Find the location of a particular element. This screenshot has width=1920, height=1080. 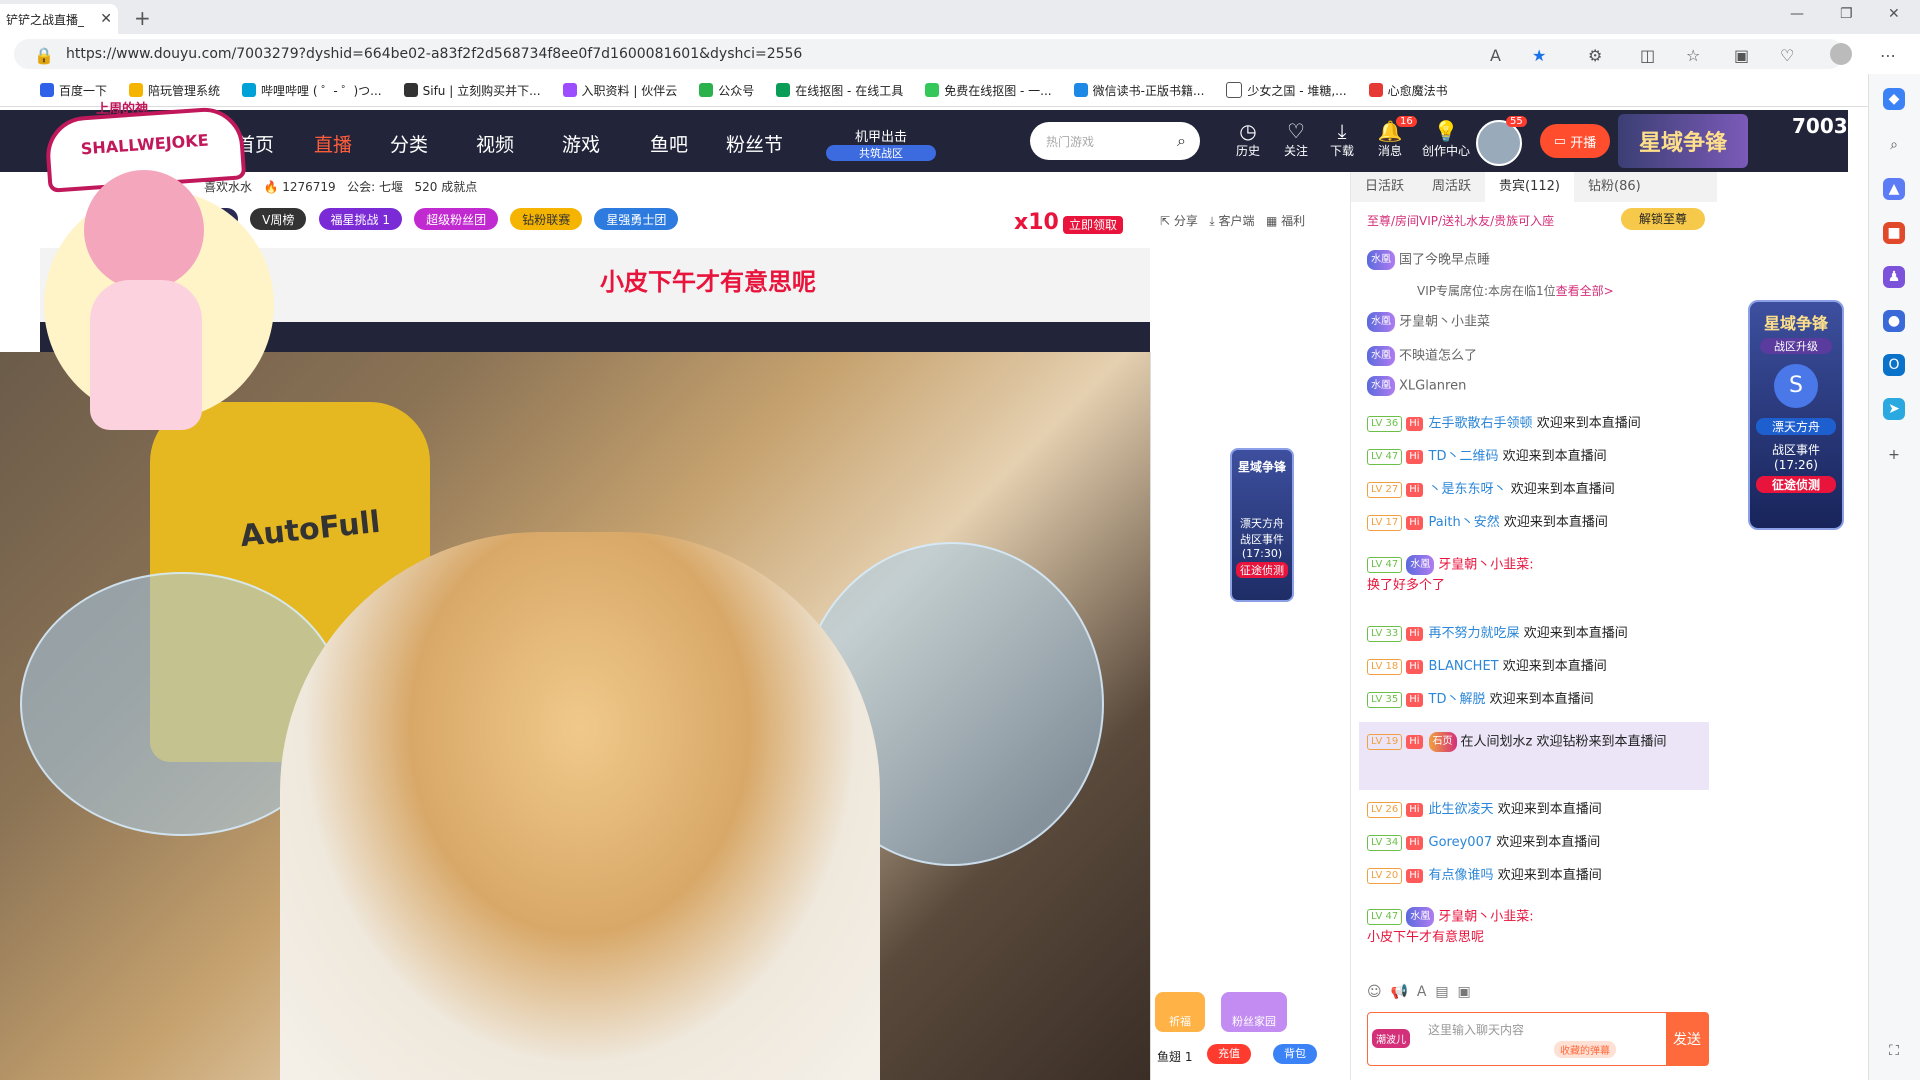

follow-button: ♡ 关注 is located at coordinates (1296, 139).